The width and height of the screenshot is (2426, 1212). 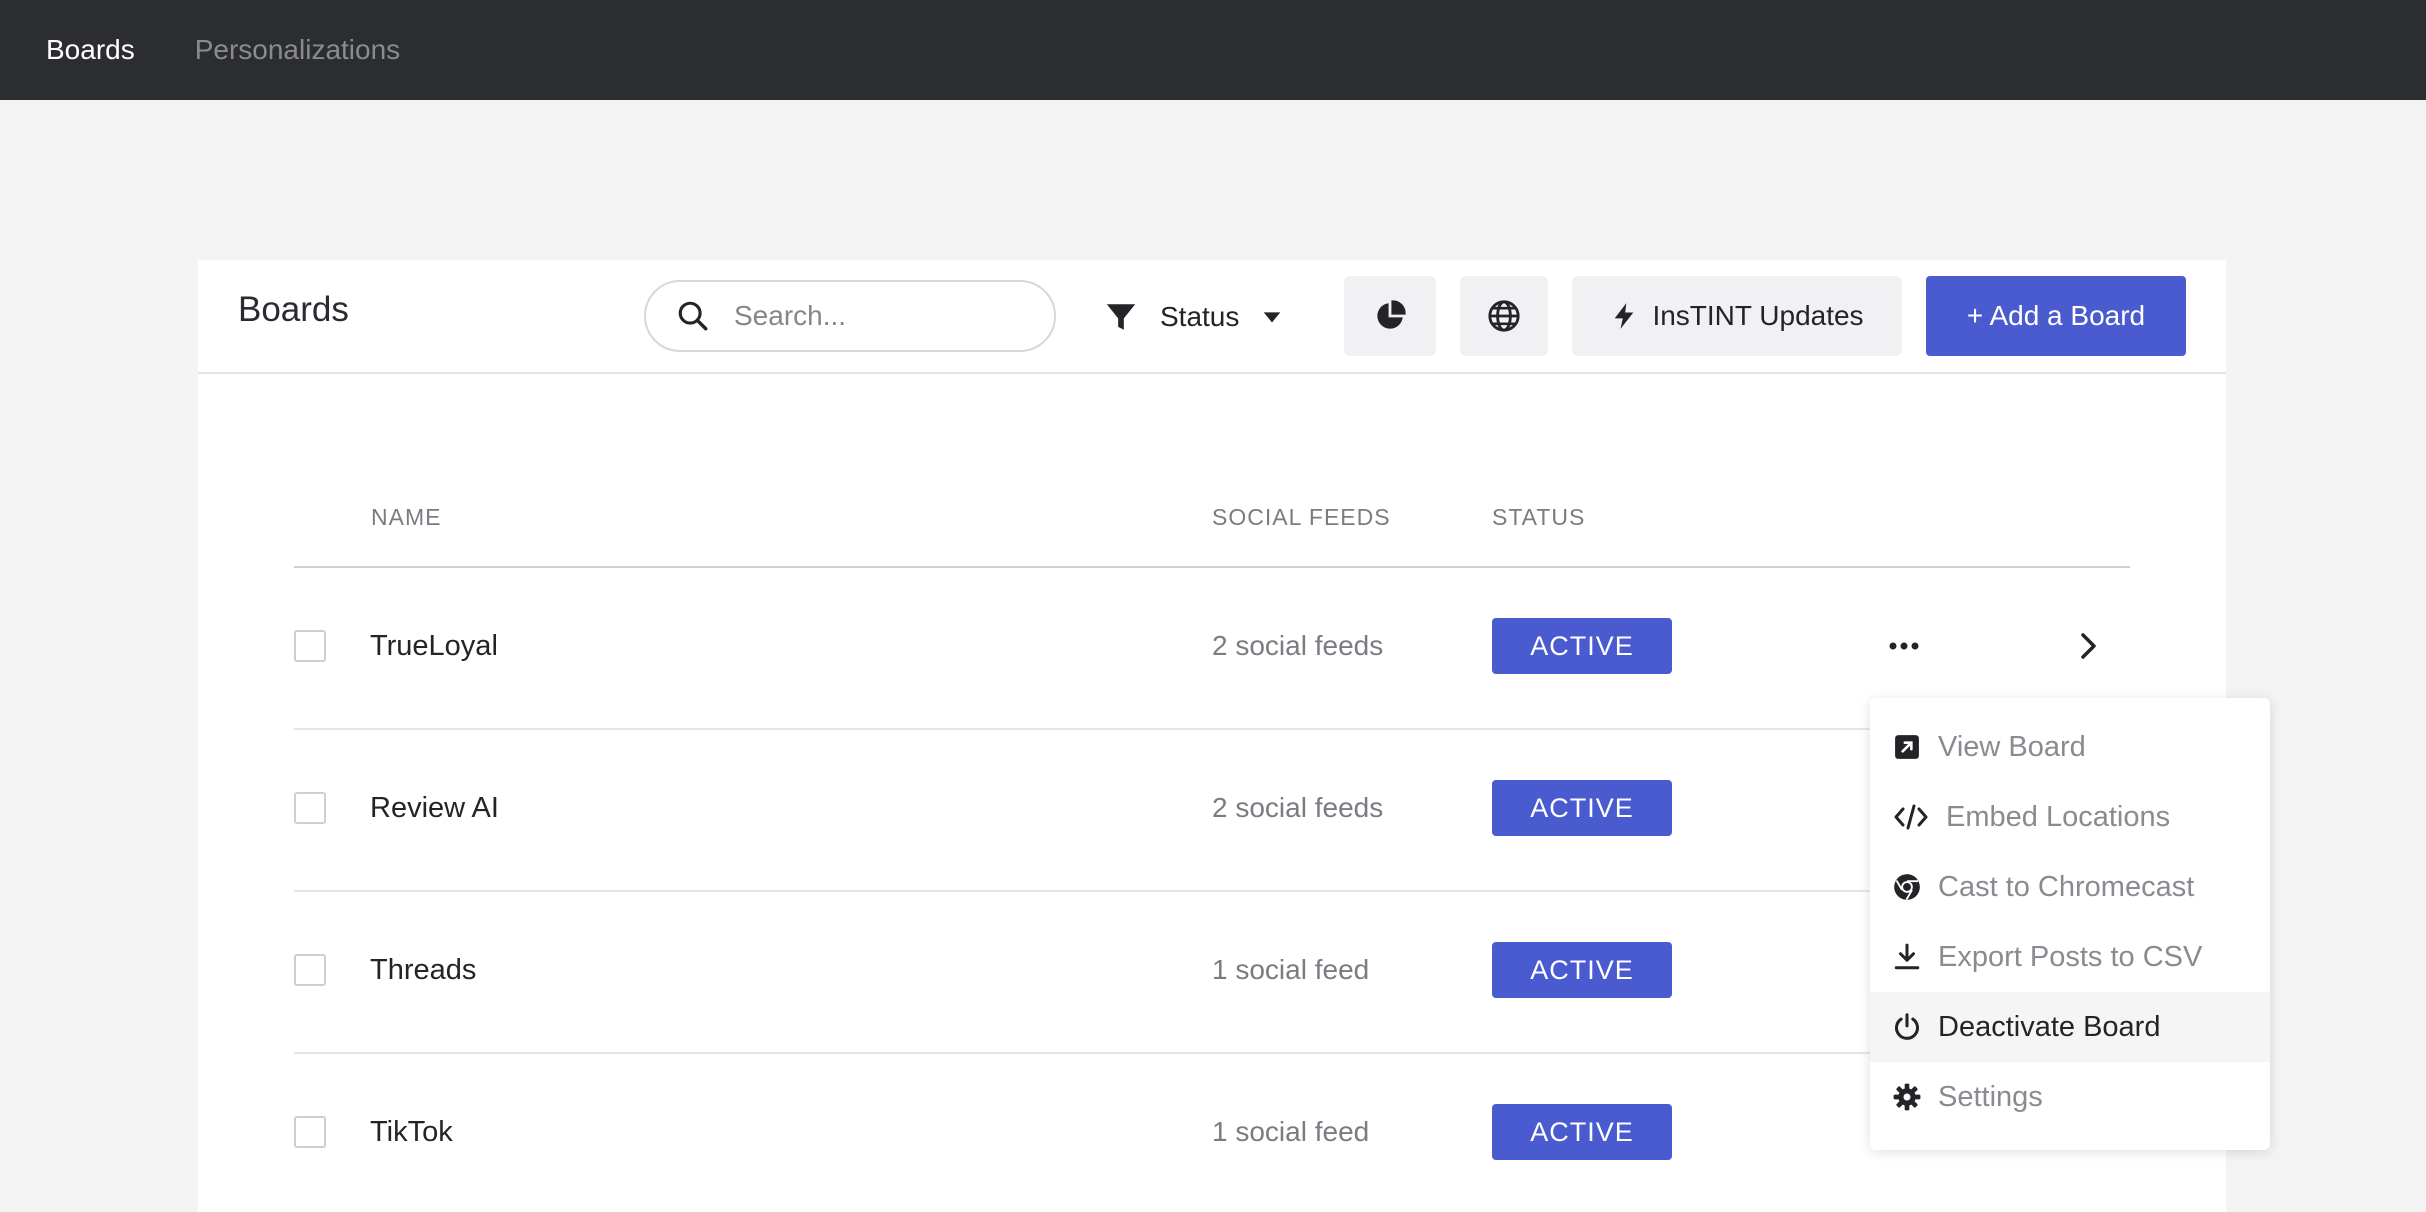 I want to click on search-box, so click(x=850, y=316).